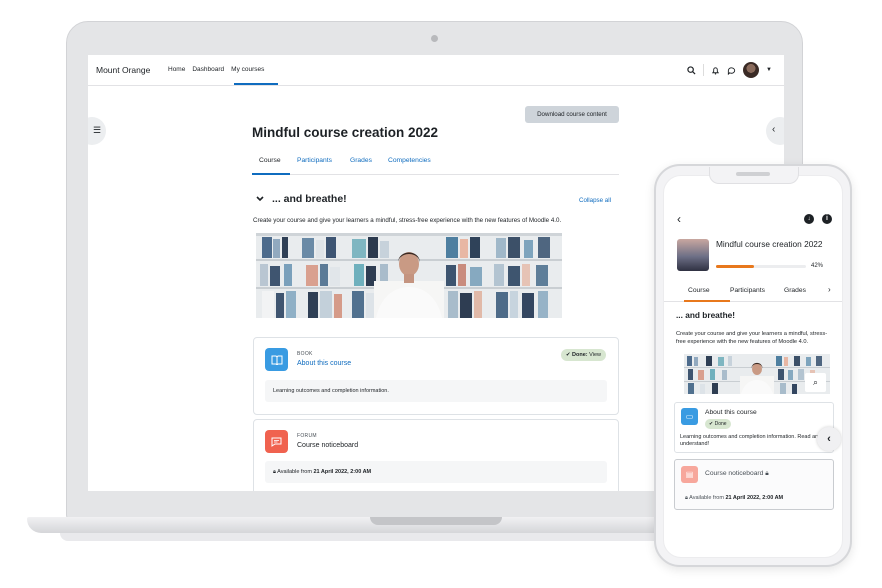 This screenshot has width=882, height=588. Describe the element at coordinates (123, 70) in the screenshot. I see `site-brand: Mount Orange` at that location.